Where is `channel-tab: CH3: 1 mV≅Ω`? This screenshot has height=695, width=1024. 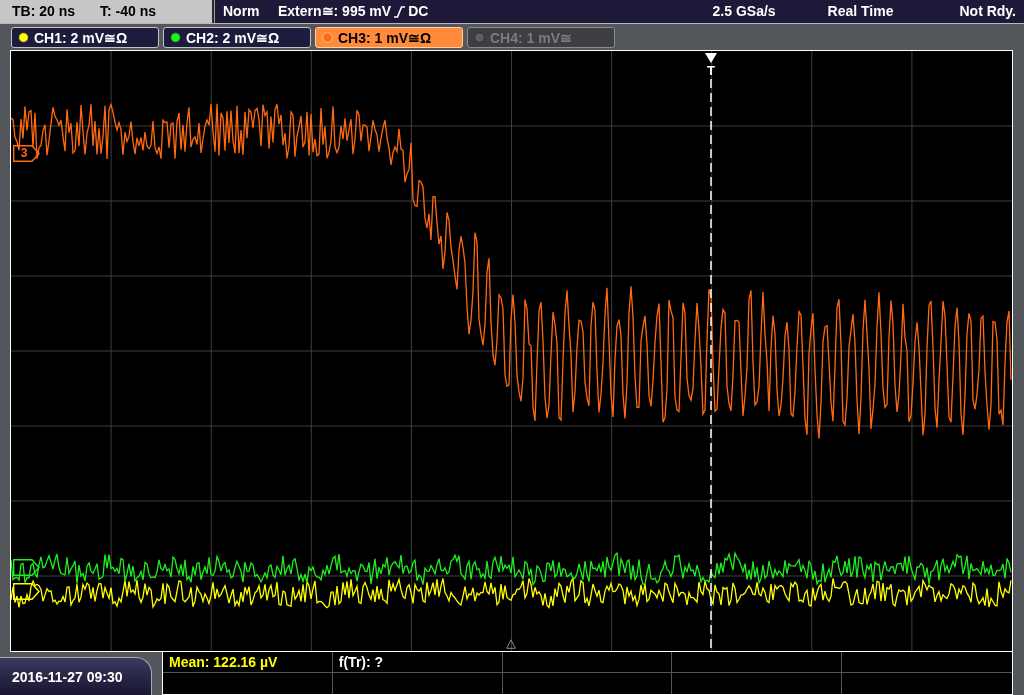
channel-tab: CH3: 1 mV≅Ω is located at coordinates (389, 37).